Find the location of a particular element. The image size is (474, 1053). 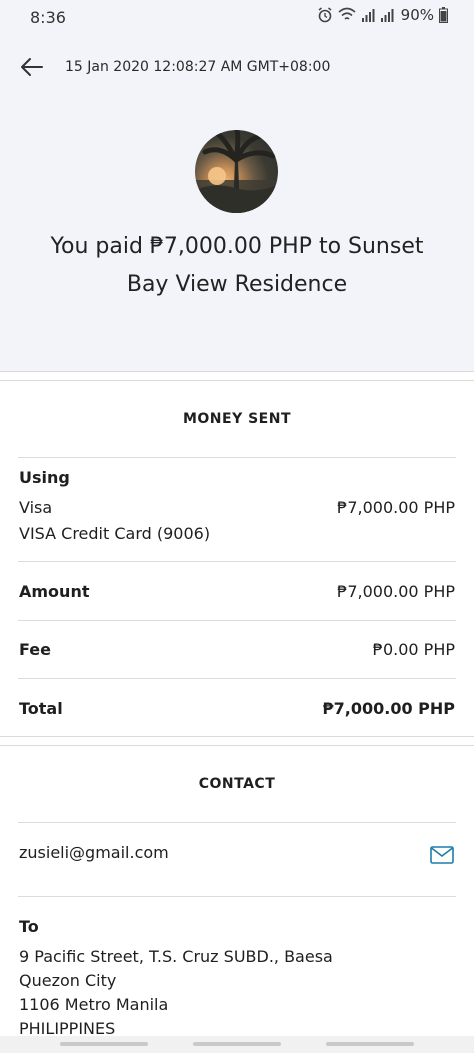

amount-label: Amount is located at coordinates (54, 591).